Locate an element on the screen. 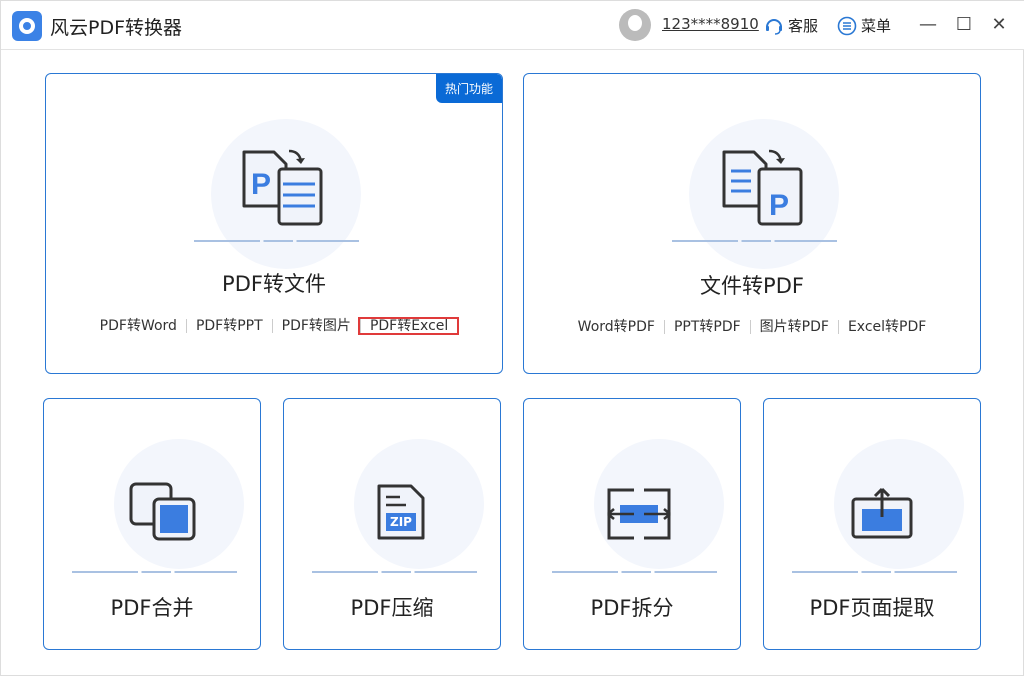 The height and width of the screenshot is (676, 1024). pdf-split-card: PDF拆分 is located at coordinates (632, 524).